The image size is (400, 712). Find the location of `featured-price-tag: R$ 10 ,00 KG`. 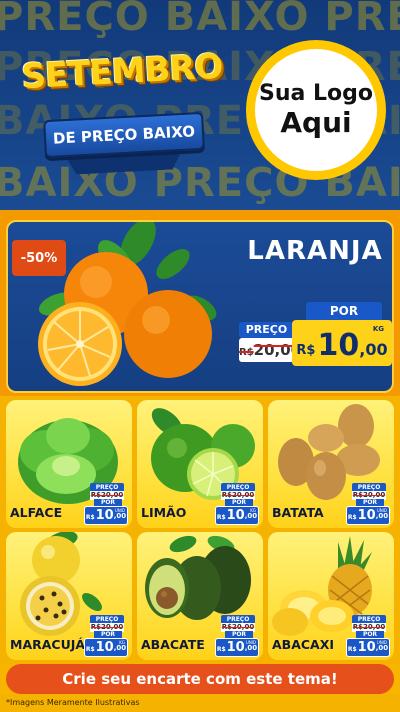

featured-price-tag: R$ 10 ,00 KG is located at coordinates (342, 343).